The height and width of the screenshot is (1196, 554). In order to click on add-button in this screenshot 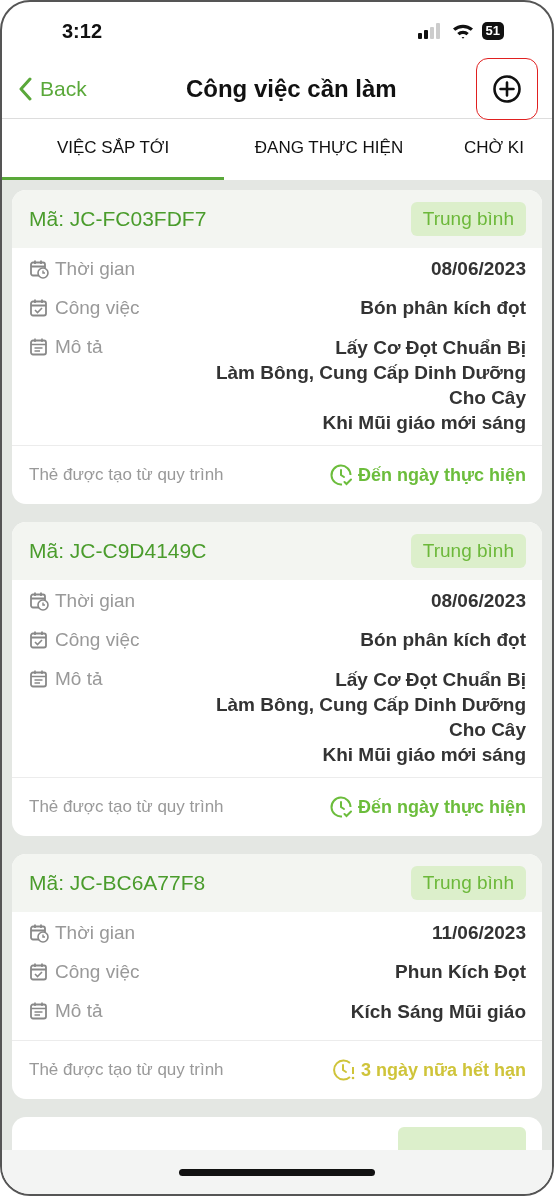, I will do `click(507, 89)`.